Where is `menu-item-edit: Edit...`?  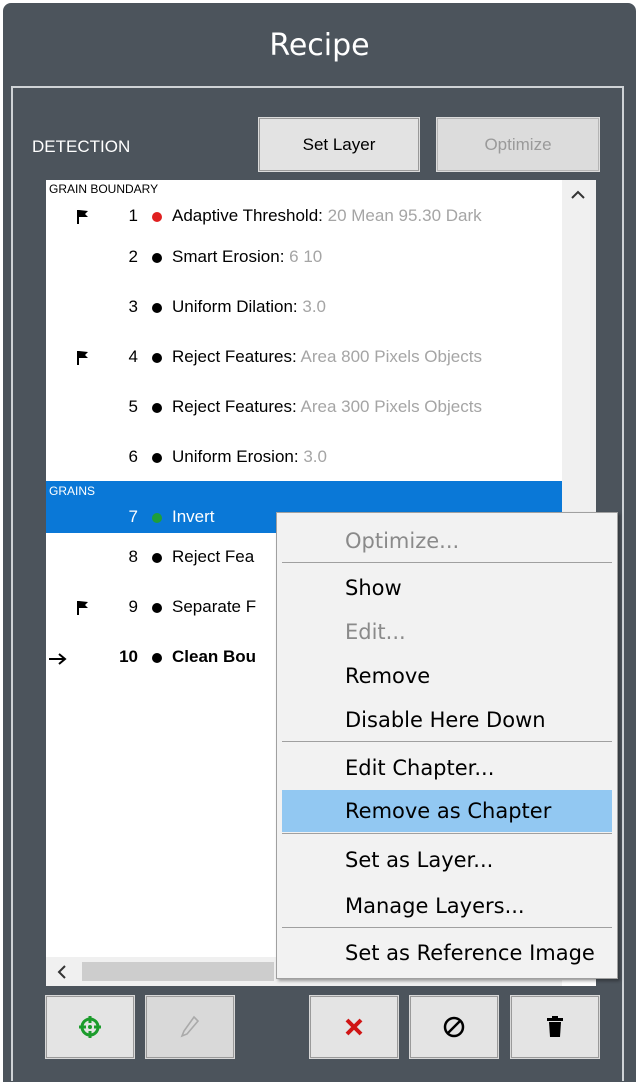
menu-item-edit: Edit... is located at coordinates (447, 632).